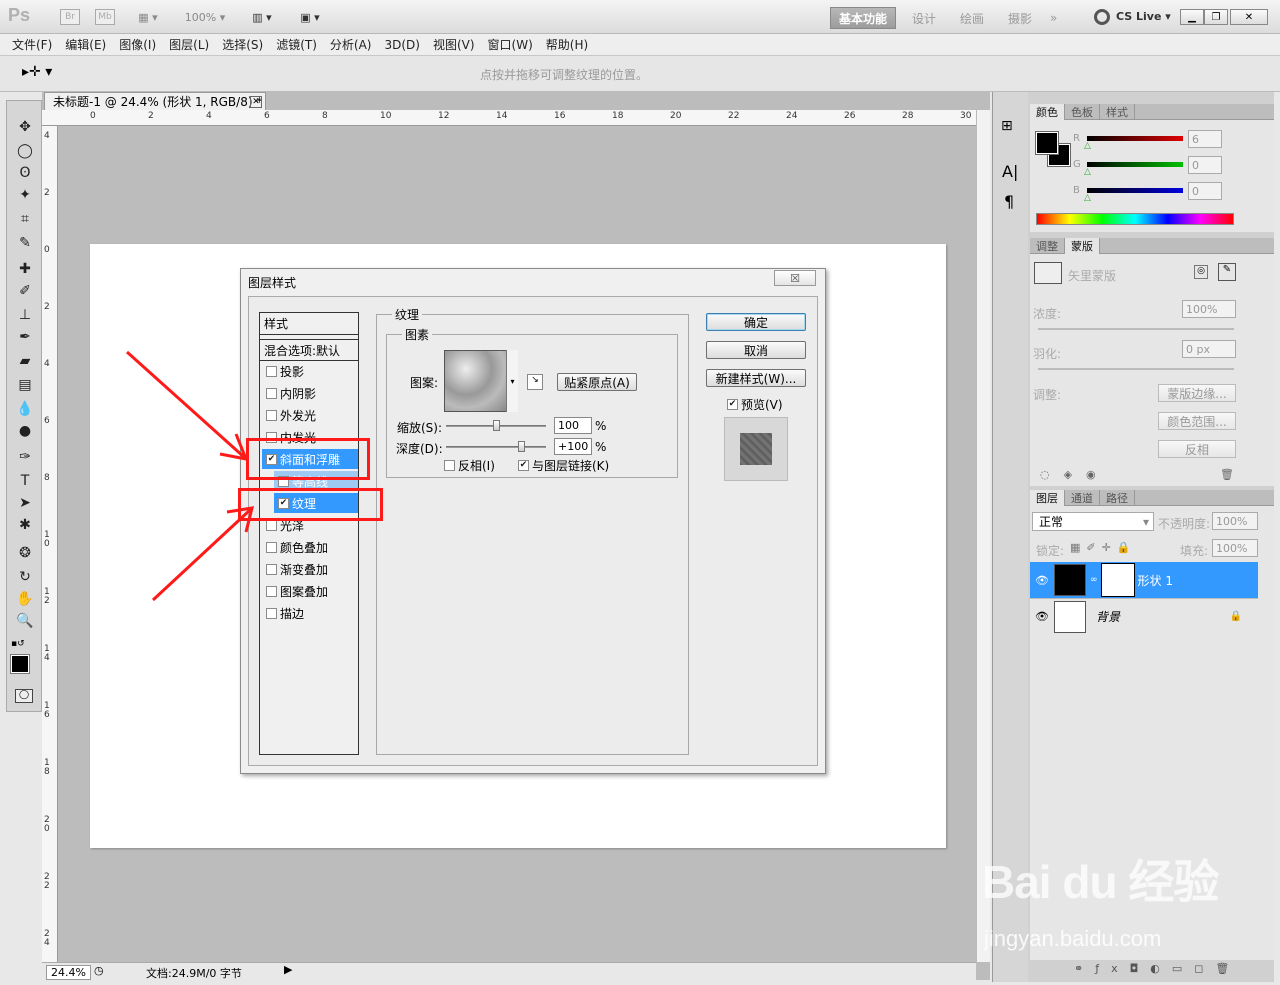 The image size is (1280, 985). Describe the element at coordinates (68, 972) in the screenshot. I see `status-zoom: 24.4%` at that location.